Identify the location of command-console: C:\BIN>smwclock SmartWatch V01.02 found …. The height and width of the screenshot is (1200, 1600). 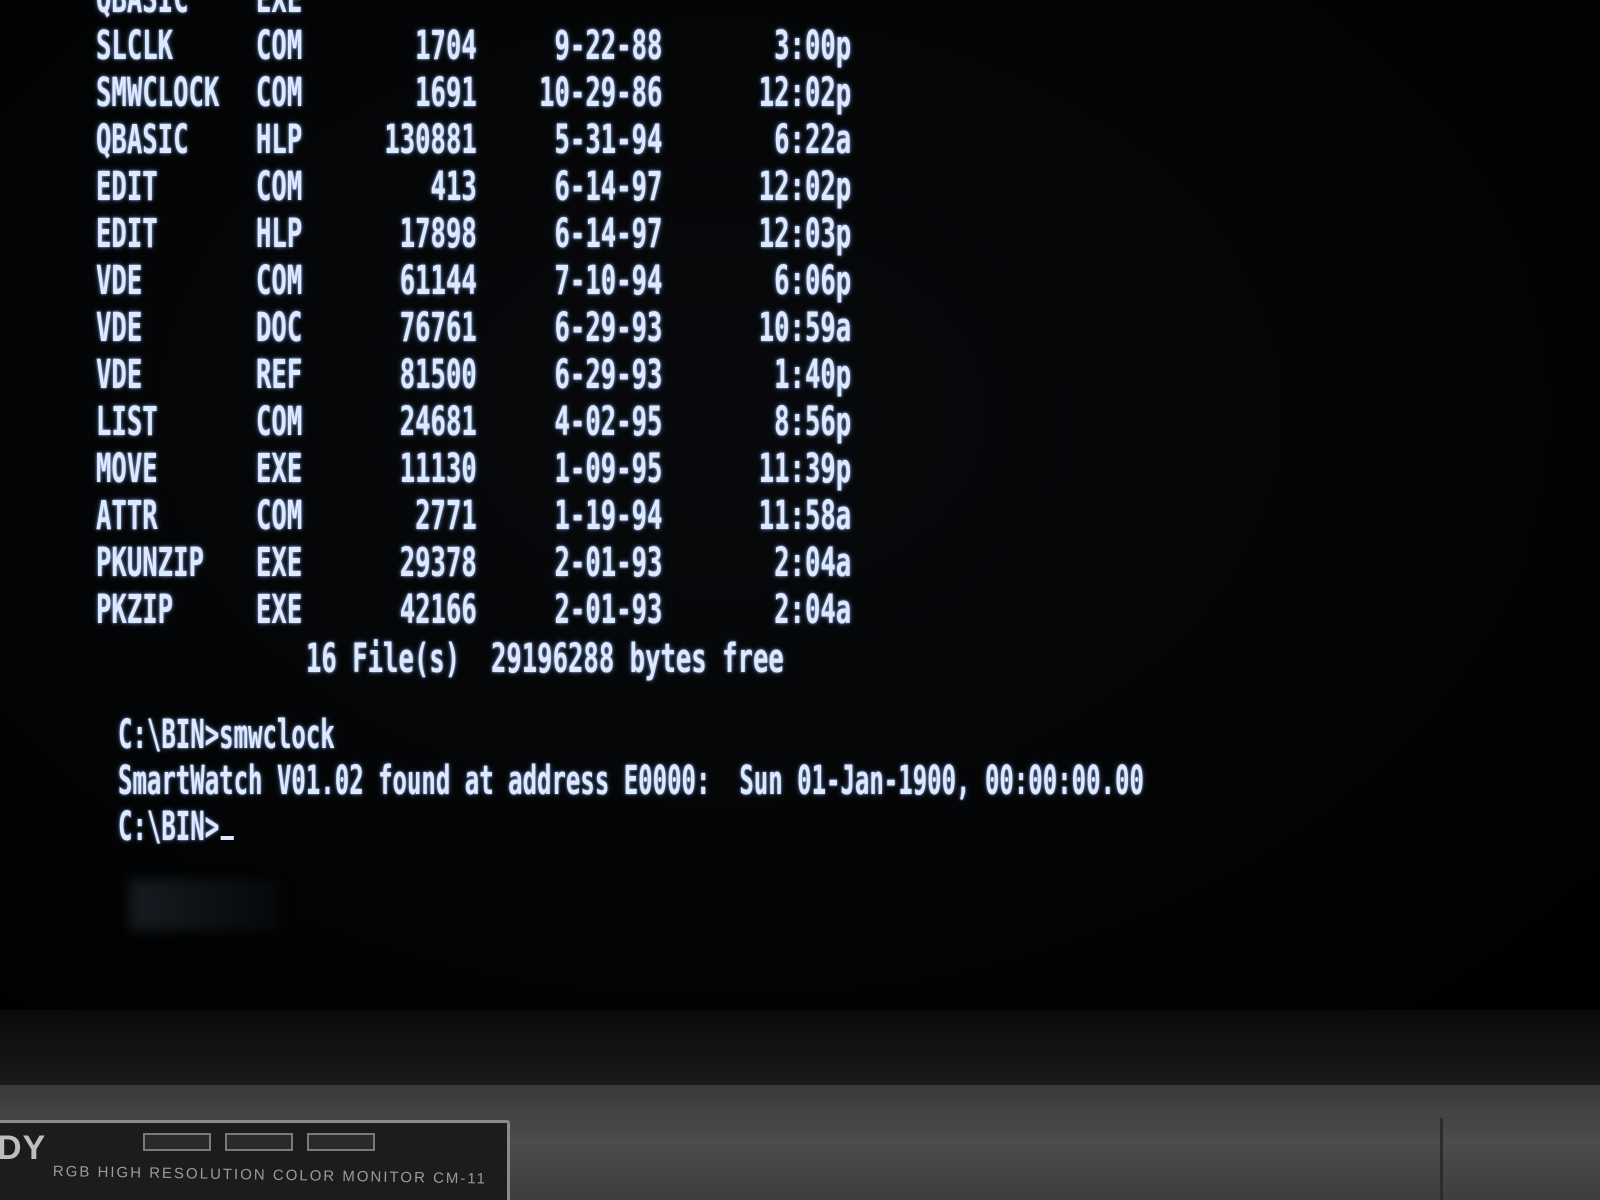
(859, 781).